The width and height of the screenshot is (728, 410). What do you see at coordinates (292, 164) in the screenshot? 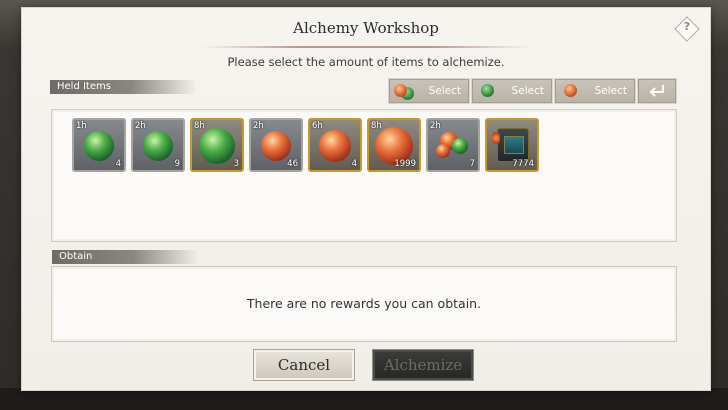
I see `item-quantity: 46` at bounding box center [292, 164].